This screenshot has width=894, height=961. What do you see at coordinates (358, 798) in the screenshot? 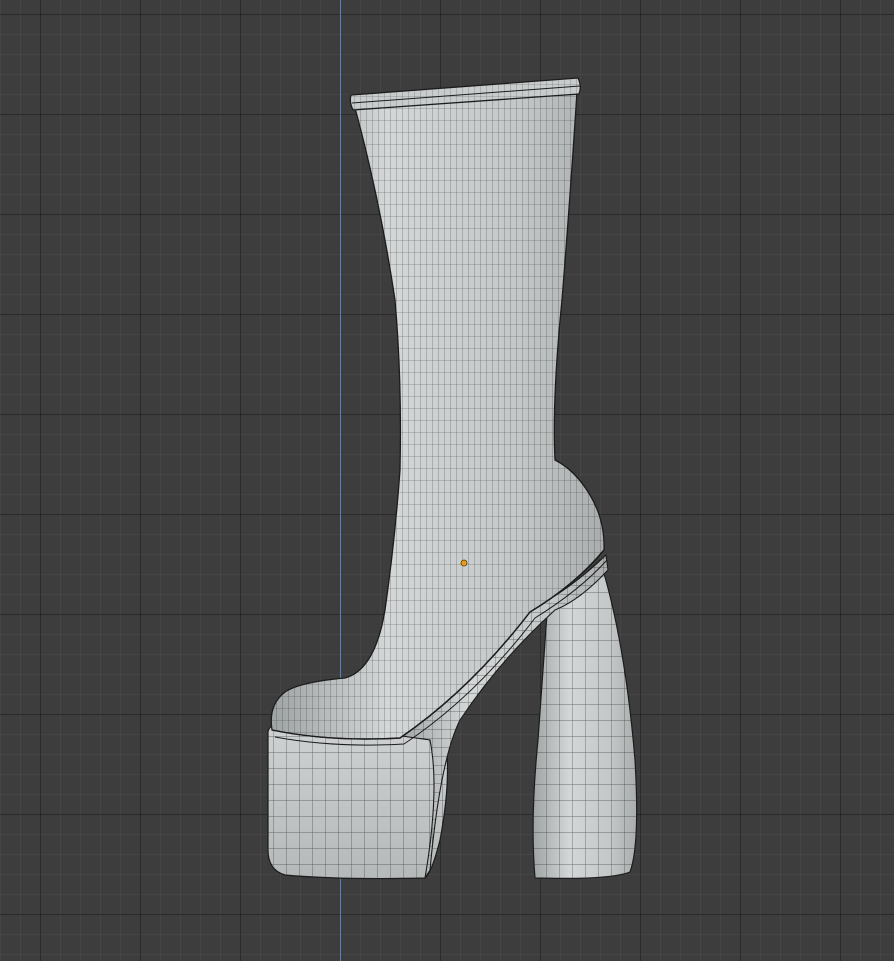
I see `platform-sole-part` at bounding box center [358, 798].